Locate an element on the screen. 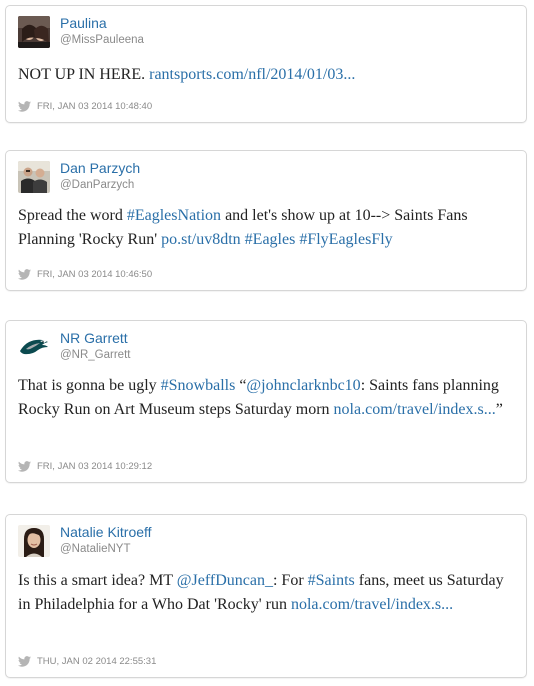 This screenshot has width=534, height=686. tweet-meta: FRI, JAN 03 2014 10:29:12 is located at coordinates (85, 466).